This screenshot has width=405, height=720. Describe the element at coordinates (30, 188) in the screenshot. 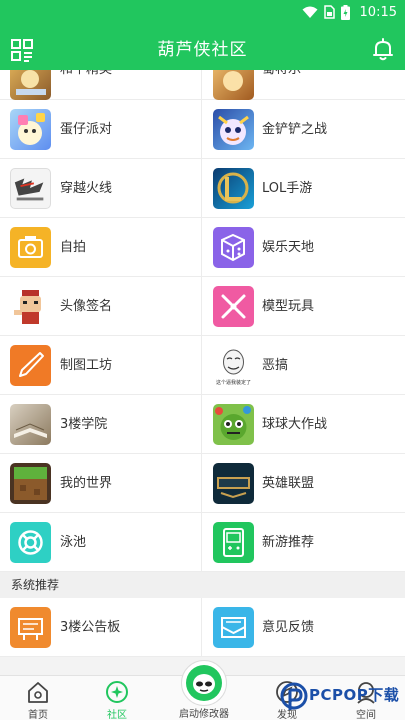

I see `crossfire-game-icon` at that location.